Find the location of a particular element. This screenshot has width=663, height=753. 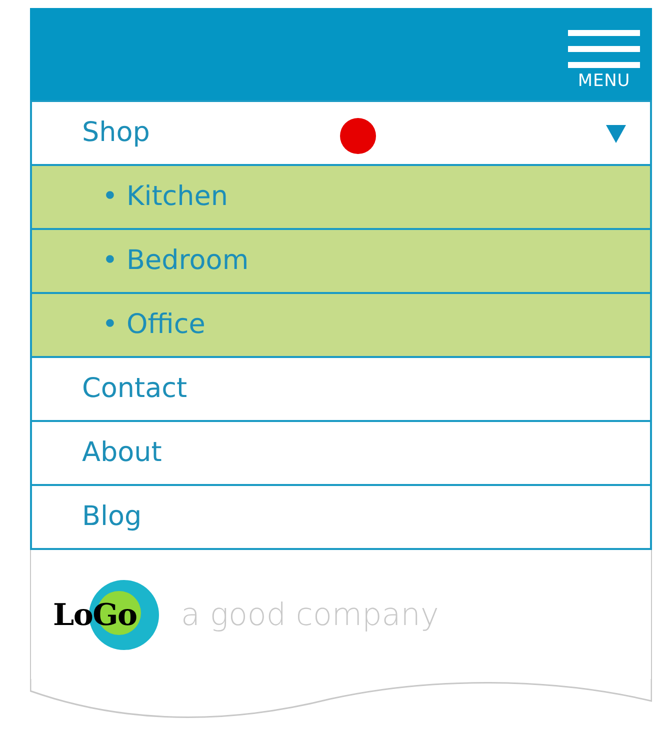

nav-item: Contact is located at coordinates (341, 389).